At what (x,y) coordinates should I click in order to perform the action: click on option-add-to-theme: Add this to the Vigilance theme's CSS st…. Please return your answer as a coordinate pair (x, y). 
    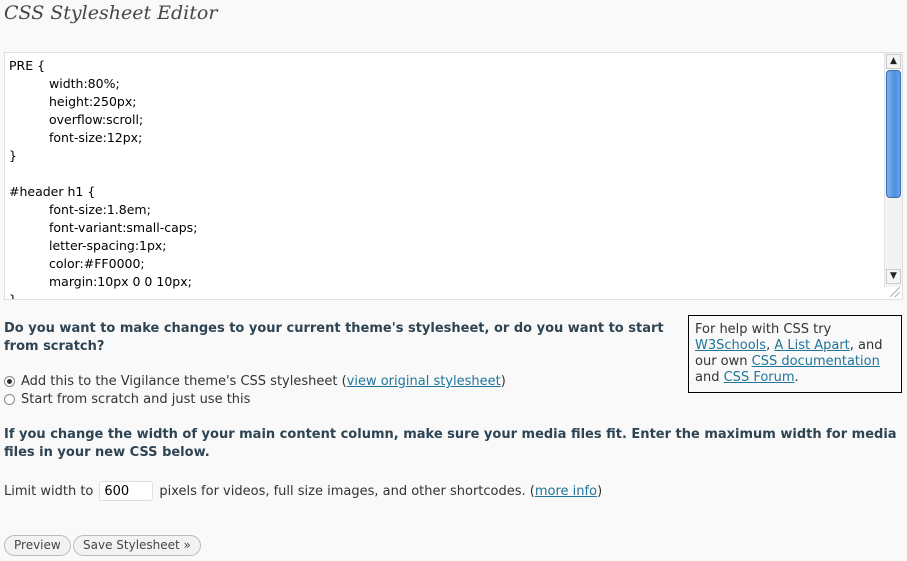
    Looking at the image, I should click on (255, 381).